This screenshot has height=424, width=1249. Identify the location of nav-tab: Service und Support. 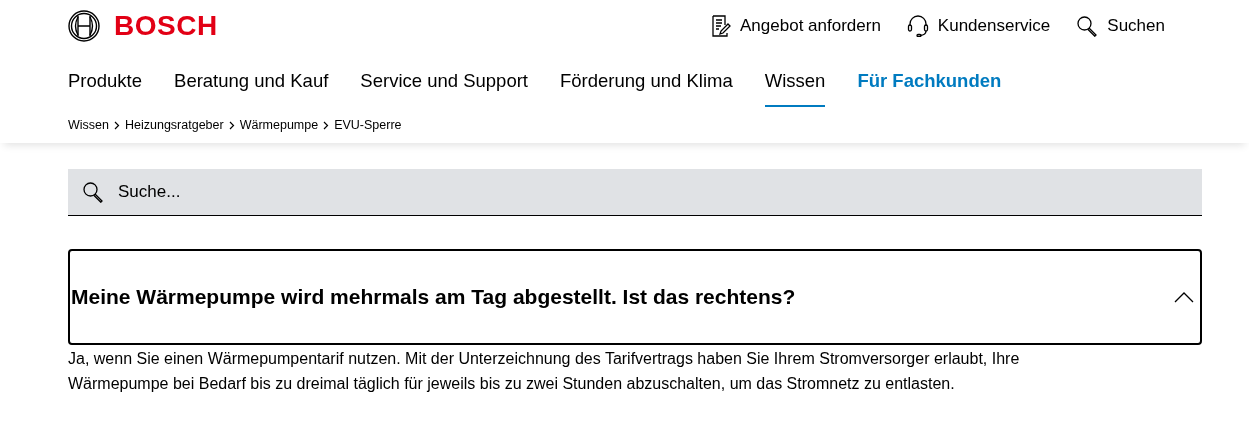
(444, 81).